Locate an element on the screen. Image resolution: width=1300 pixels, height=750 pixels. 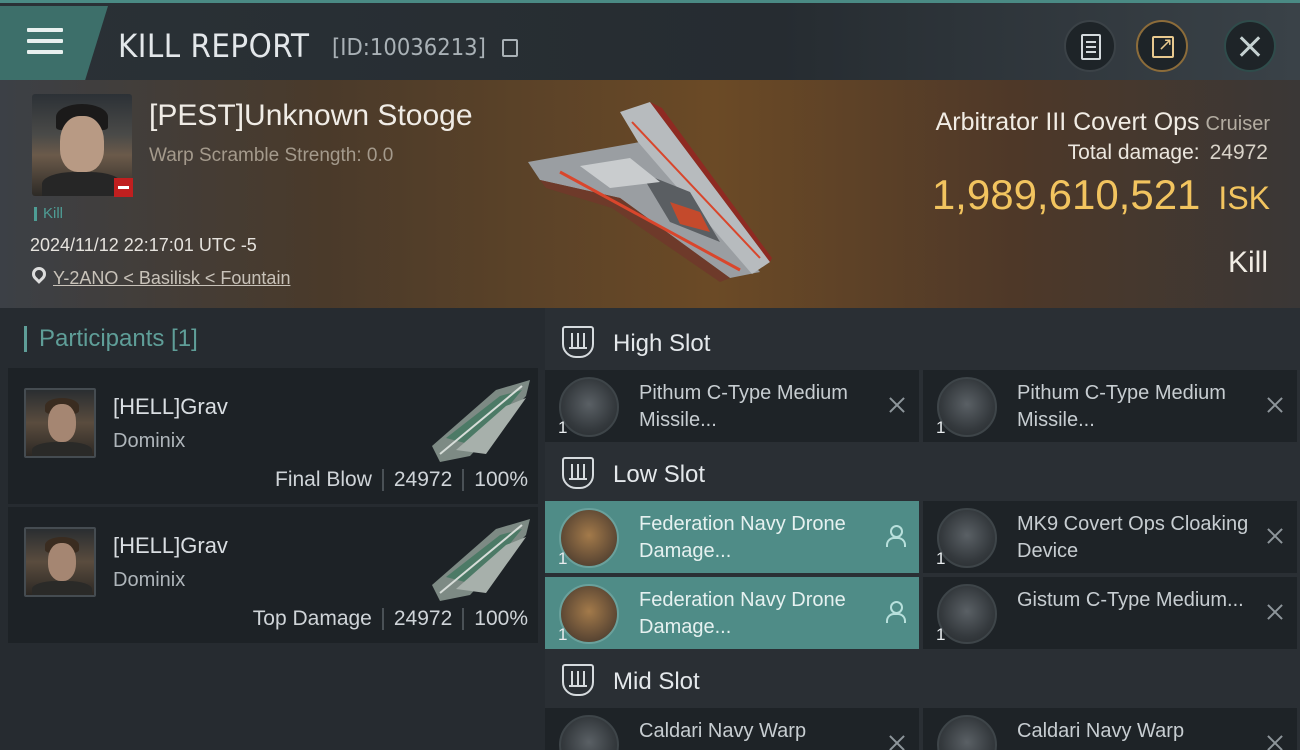
share-icon is located at coordinates (1163, 46).